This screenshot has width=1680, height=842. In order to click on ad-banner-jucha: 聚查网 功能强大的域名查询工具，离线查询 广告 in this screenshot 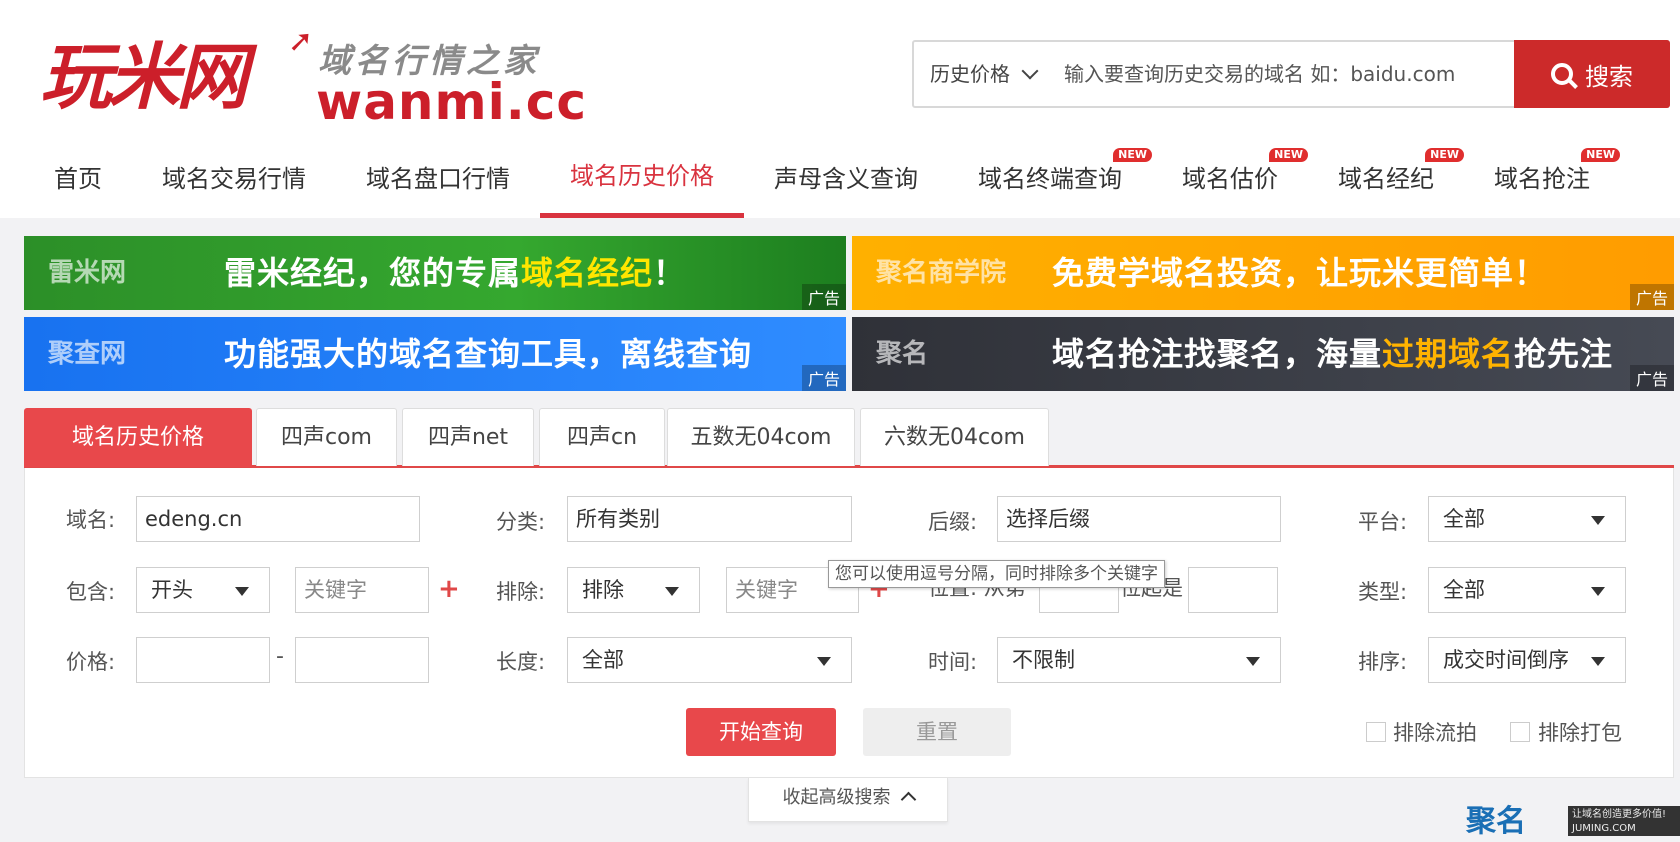, I will do `click(435, 354)`.